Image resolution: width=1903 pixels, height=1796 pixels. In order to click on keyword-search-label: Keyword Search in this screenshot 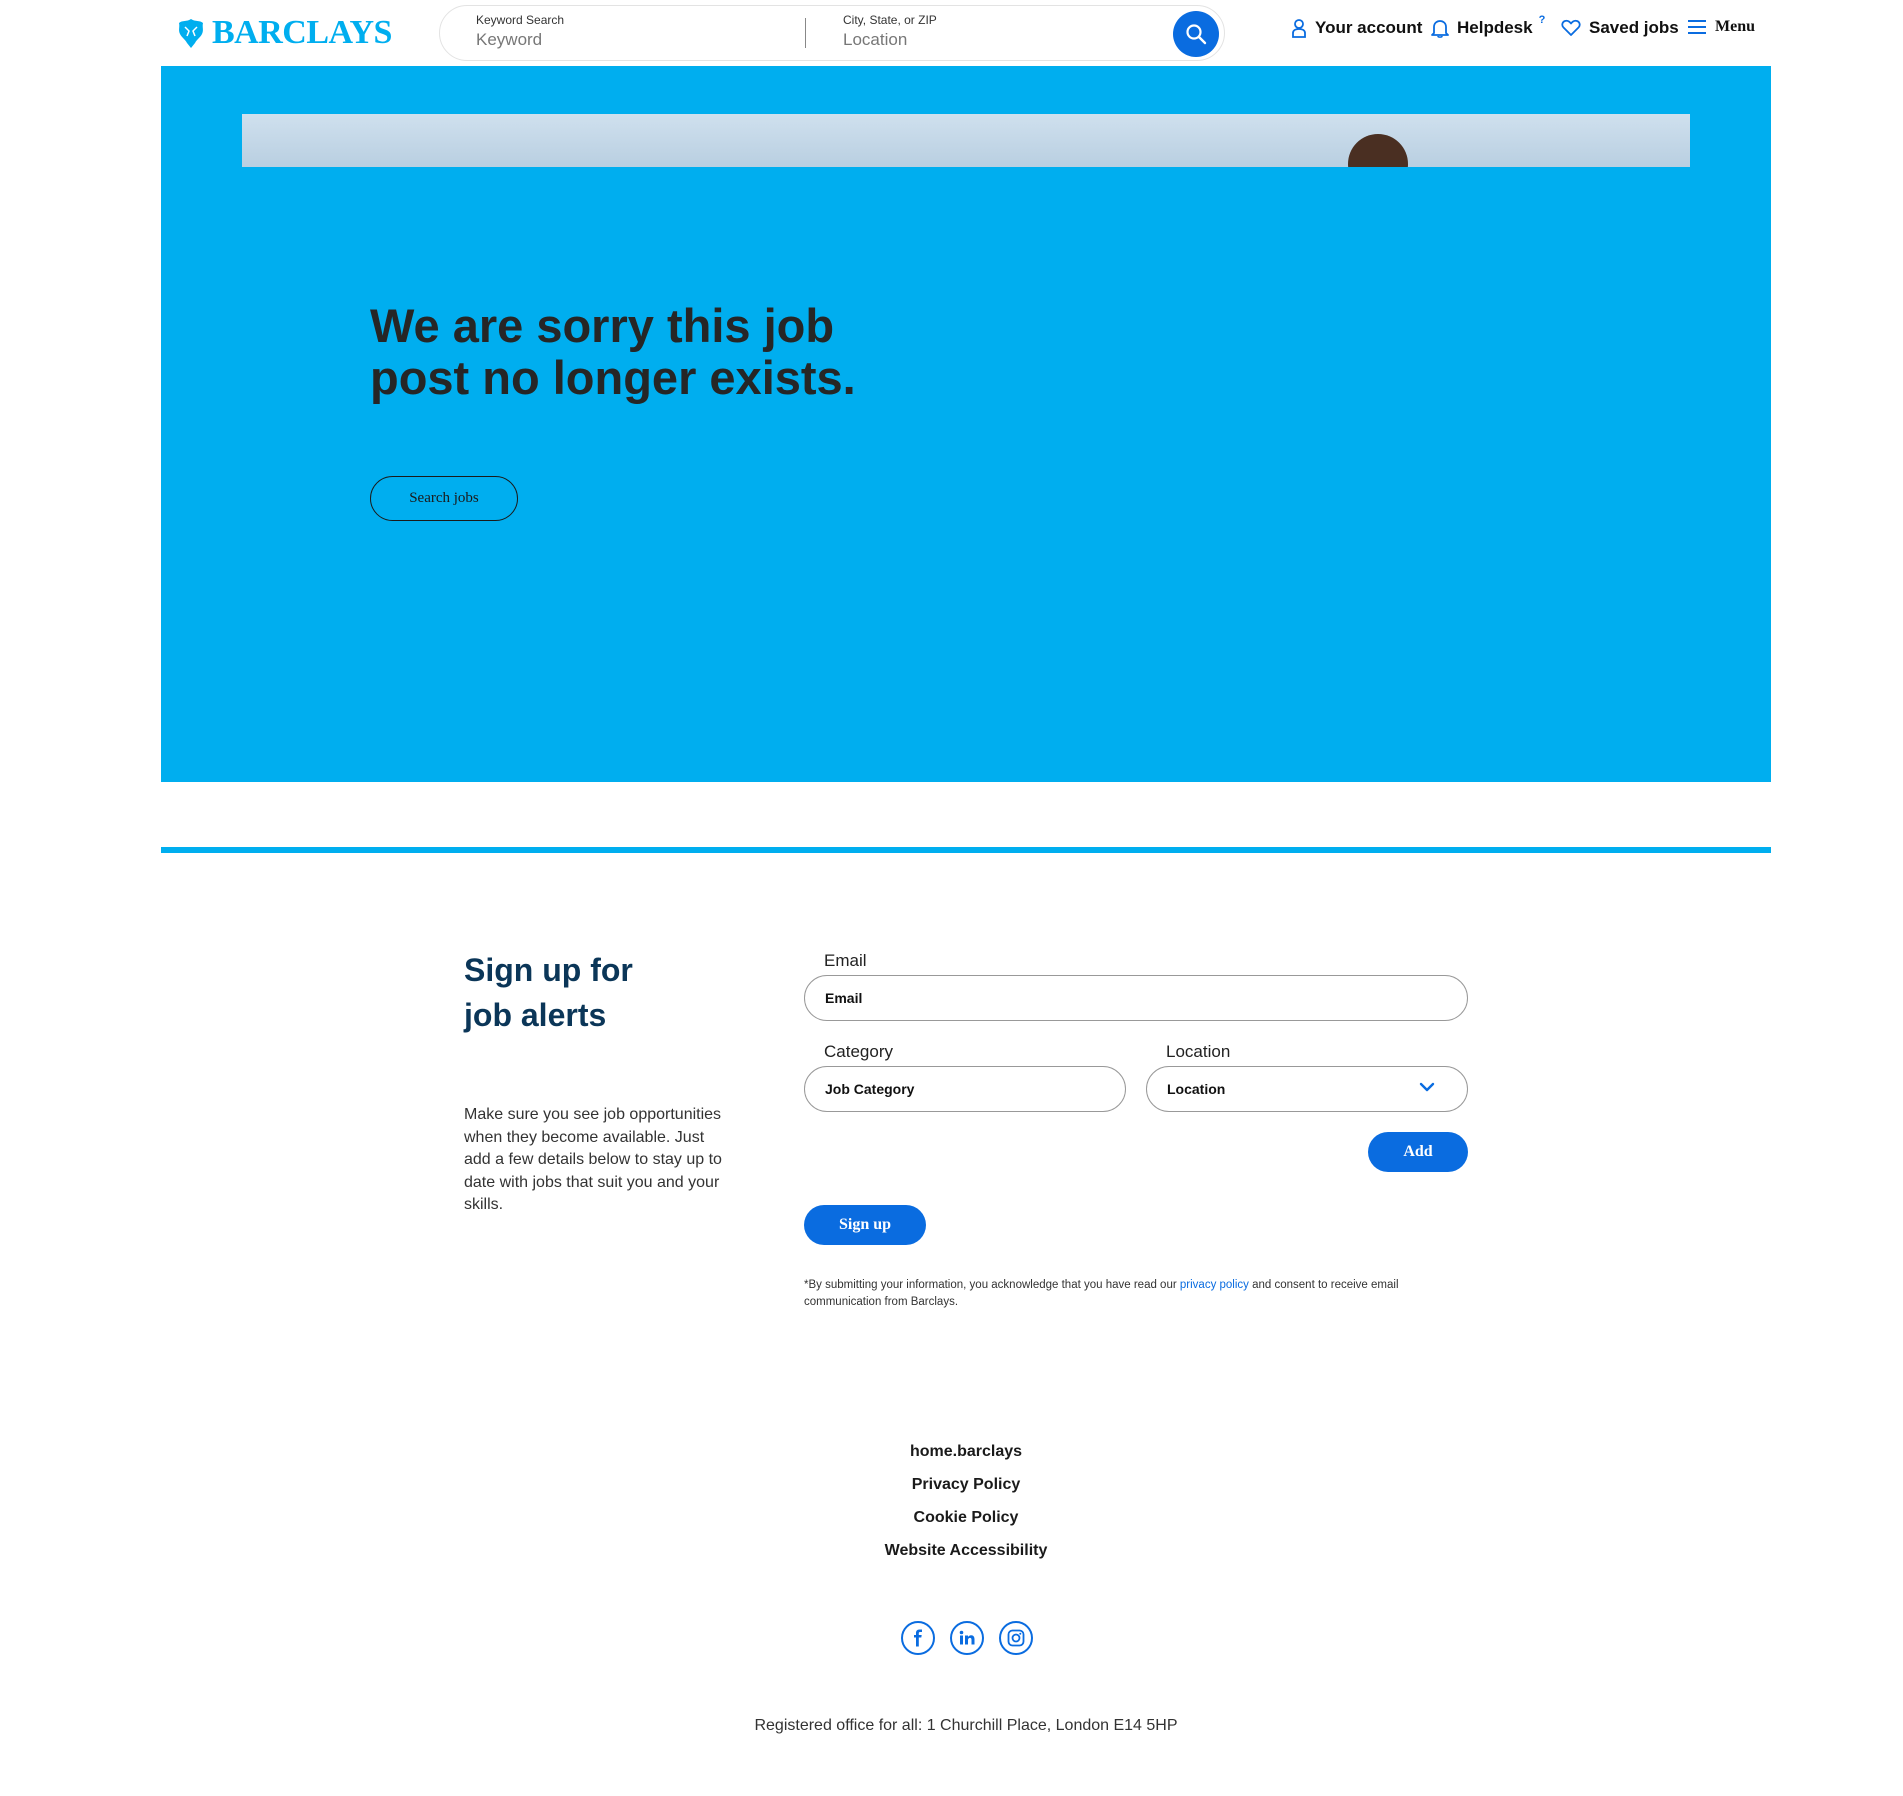, I will do `click(520, 20)`.